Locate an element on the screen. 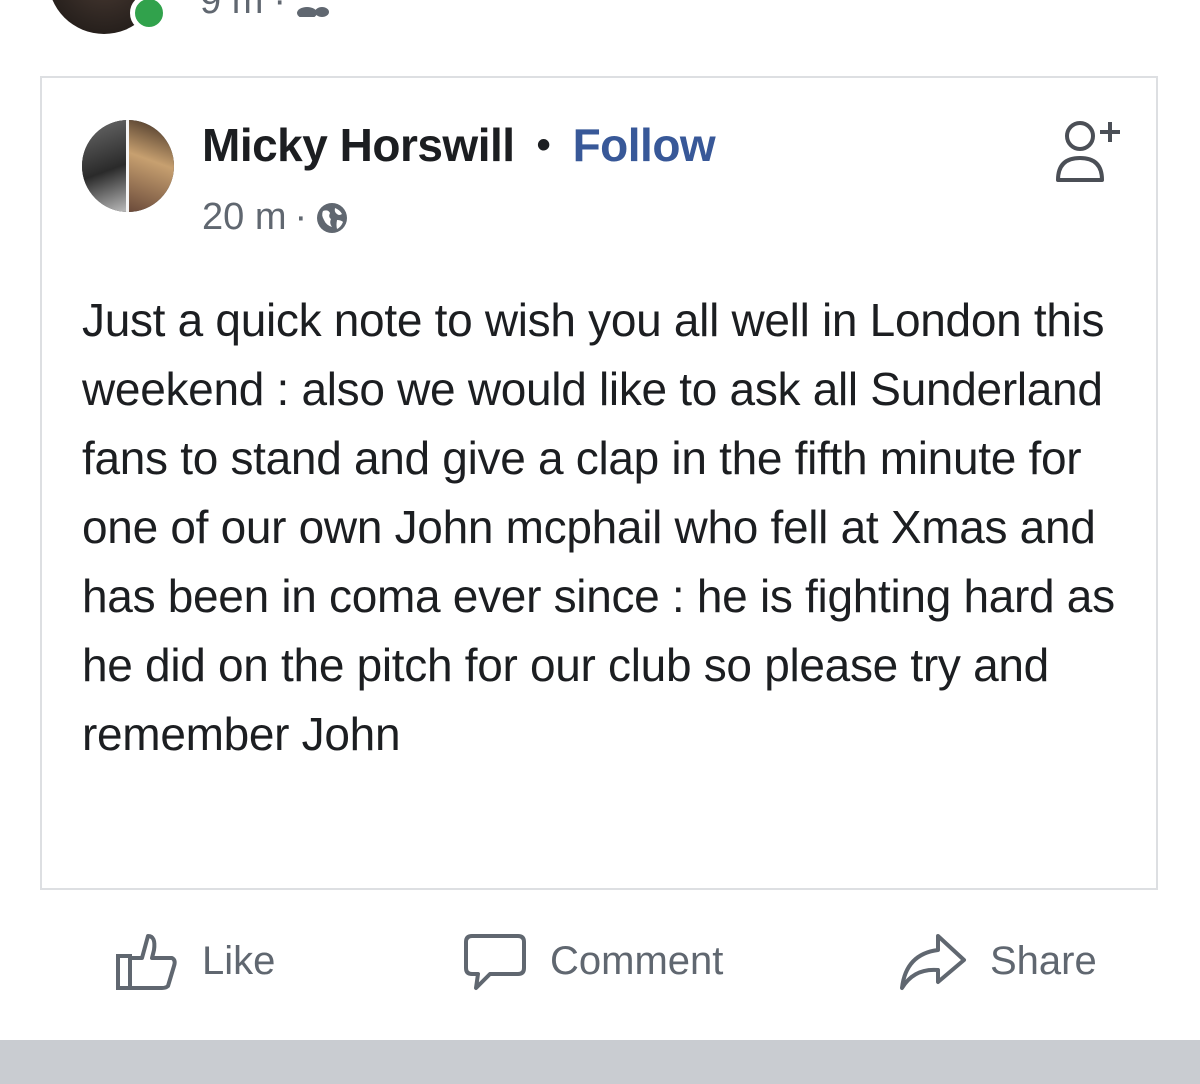 The width and height of the screenshot is (1200, 1084). online-status-indicator is located at coordinates (149, 16).